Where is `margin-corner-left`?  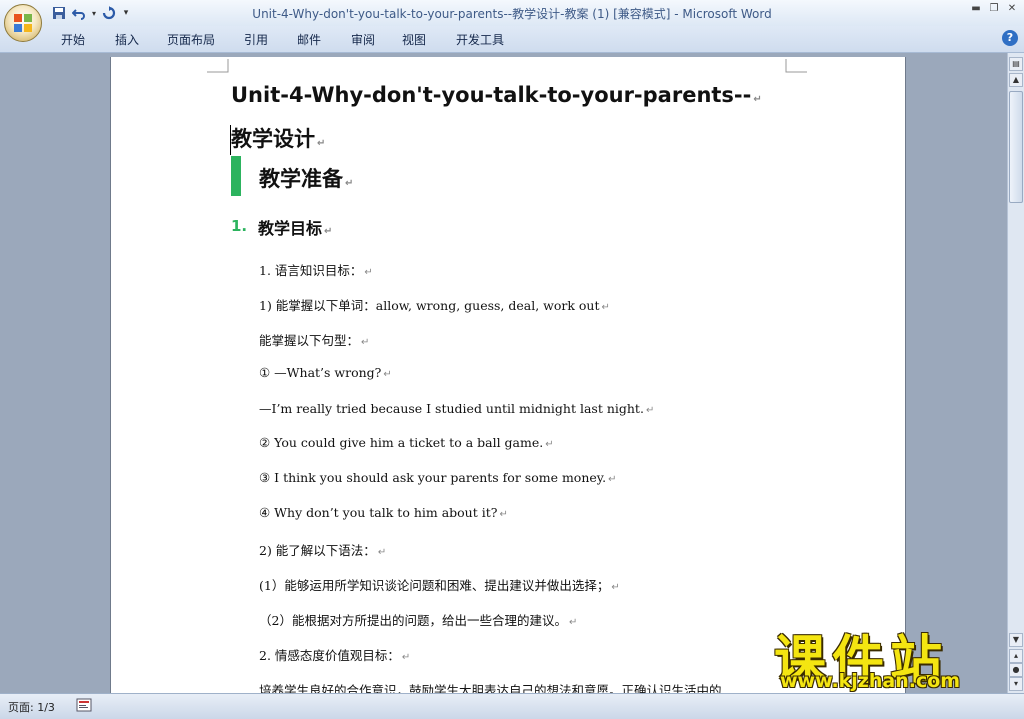
margin-corner-left is located at coordinates (218, 66).